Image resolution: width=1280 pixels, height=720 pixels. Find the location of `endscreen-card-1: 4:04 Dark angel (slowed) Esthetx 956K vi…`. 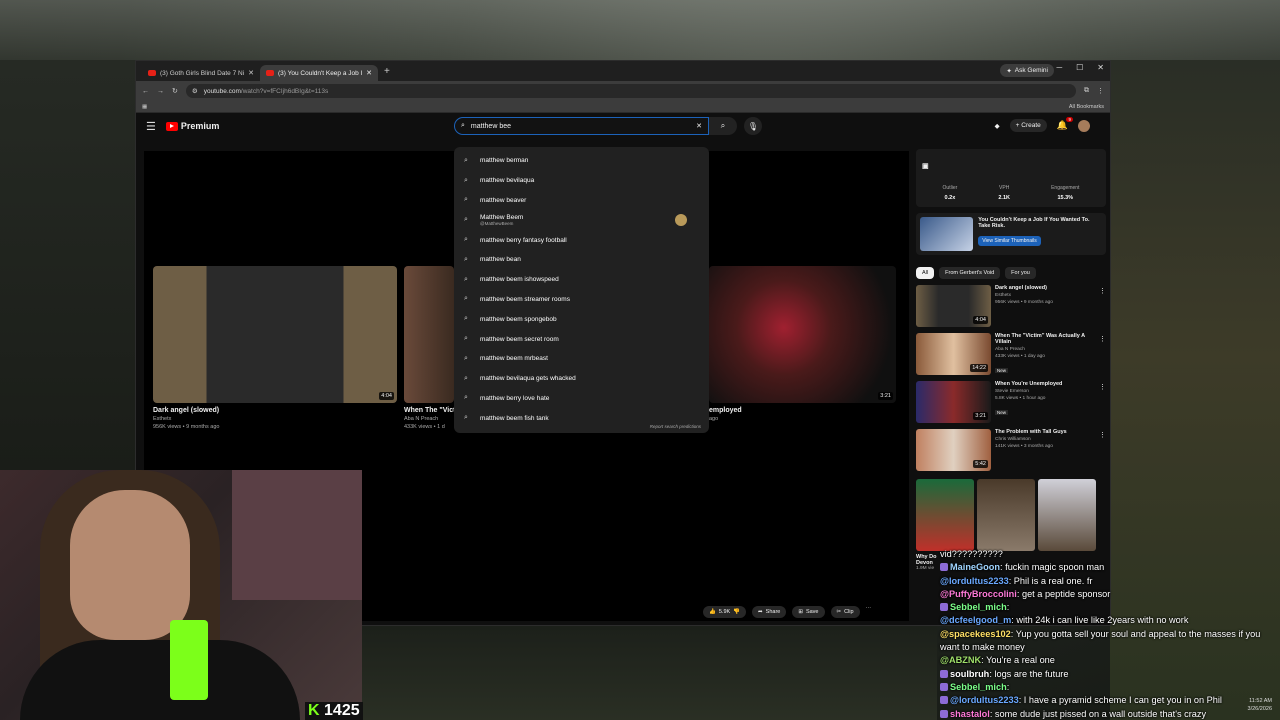

endscreen-card-1: 4:04 Dark angel (slowed) Esthetx 956K vi… is located at coordinates (275, 348).